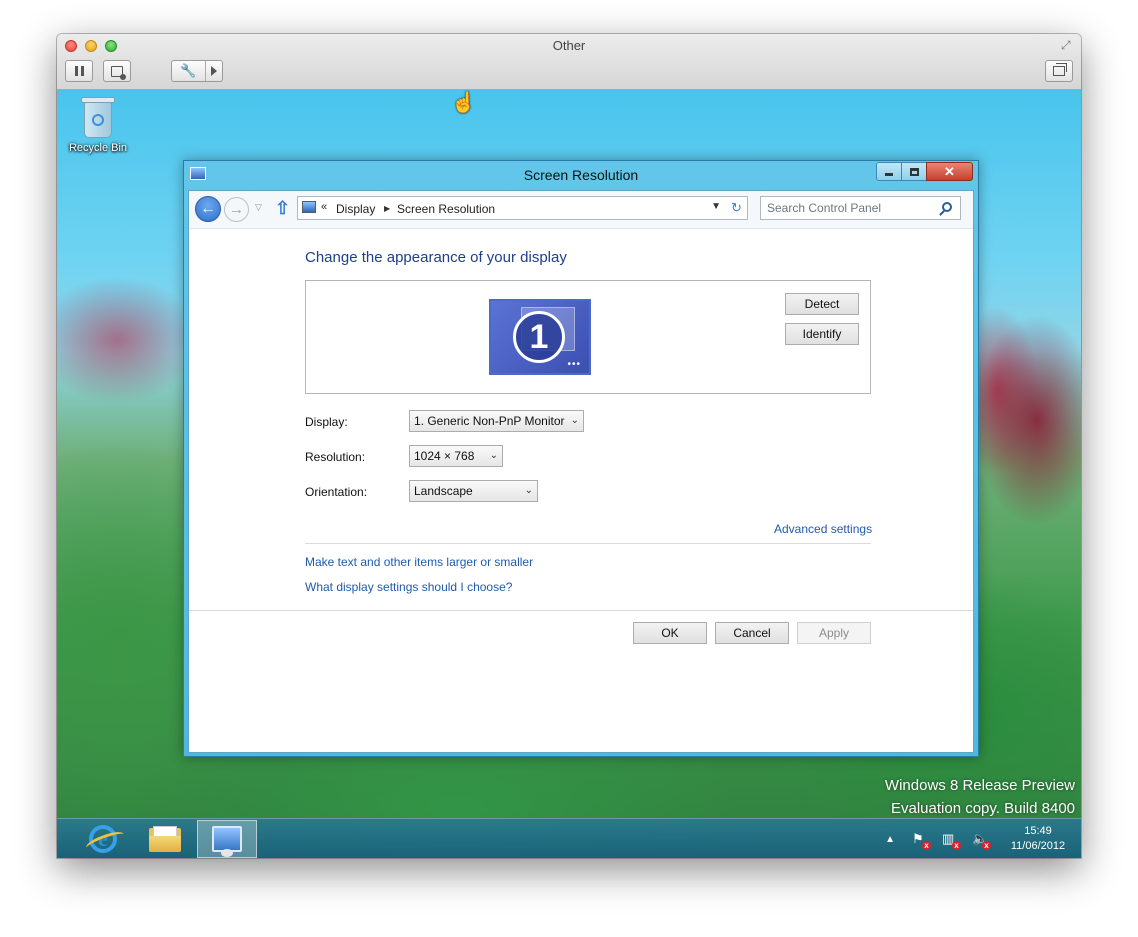 The height and width of the screenshot is (937, 1138). What do you see at coordinates (569, 62) in the screenshot?
I see `host-titlebar: Other ⤢ 🔧` at bounding box center [569, 62].